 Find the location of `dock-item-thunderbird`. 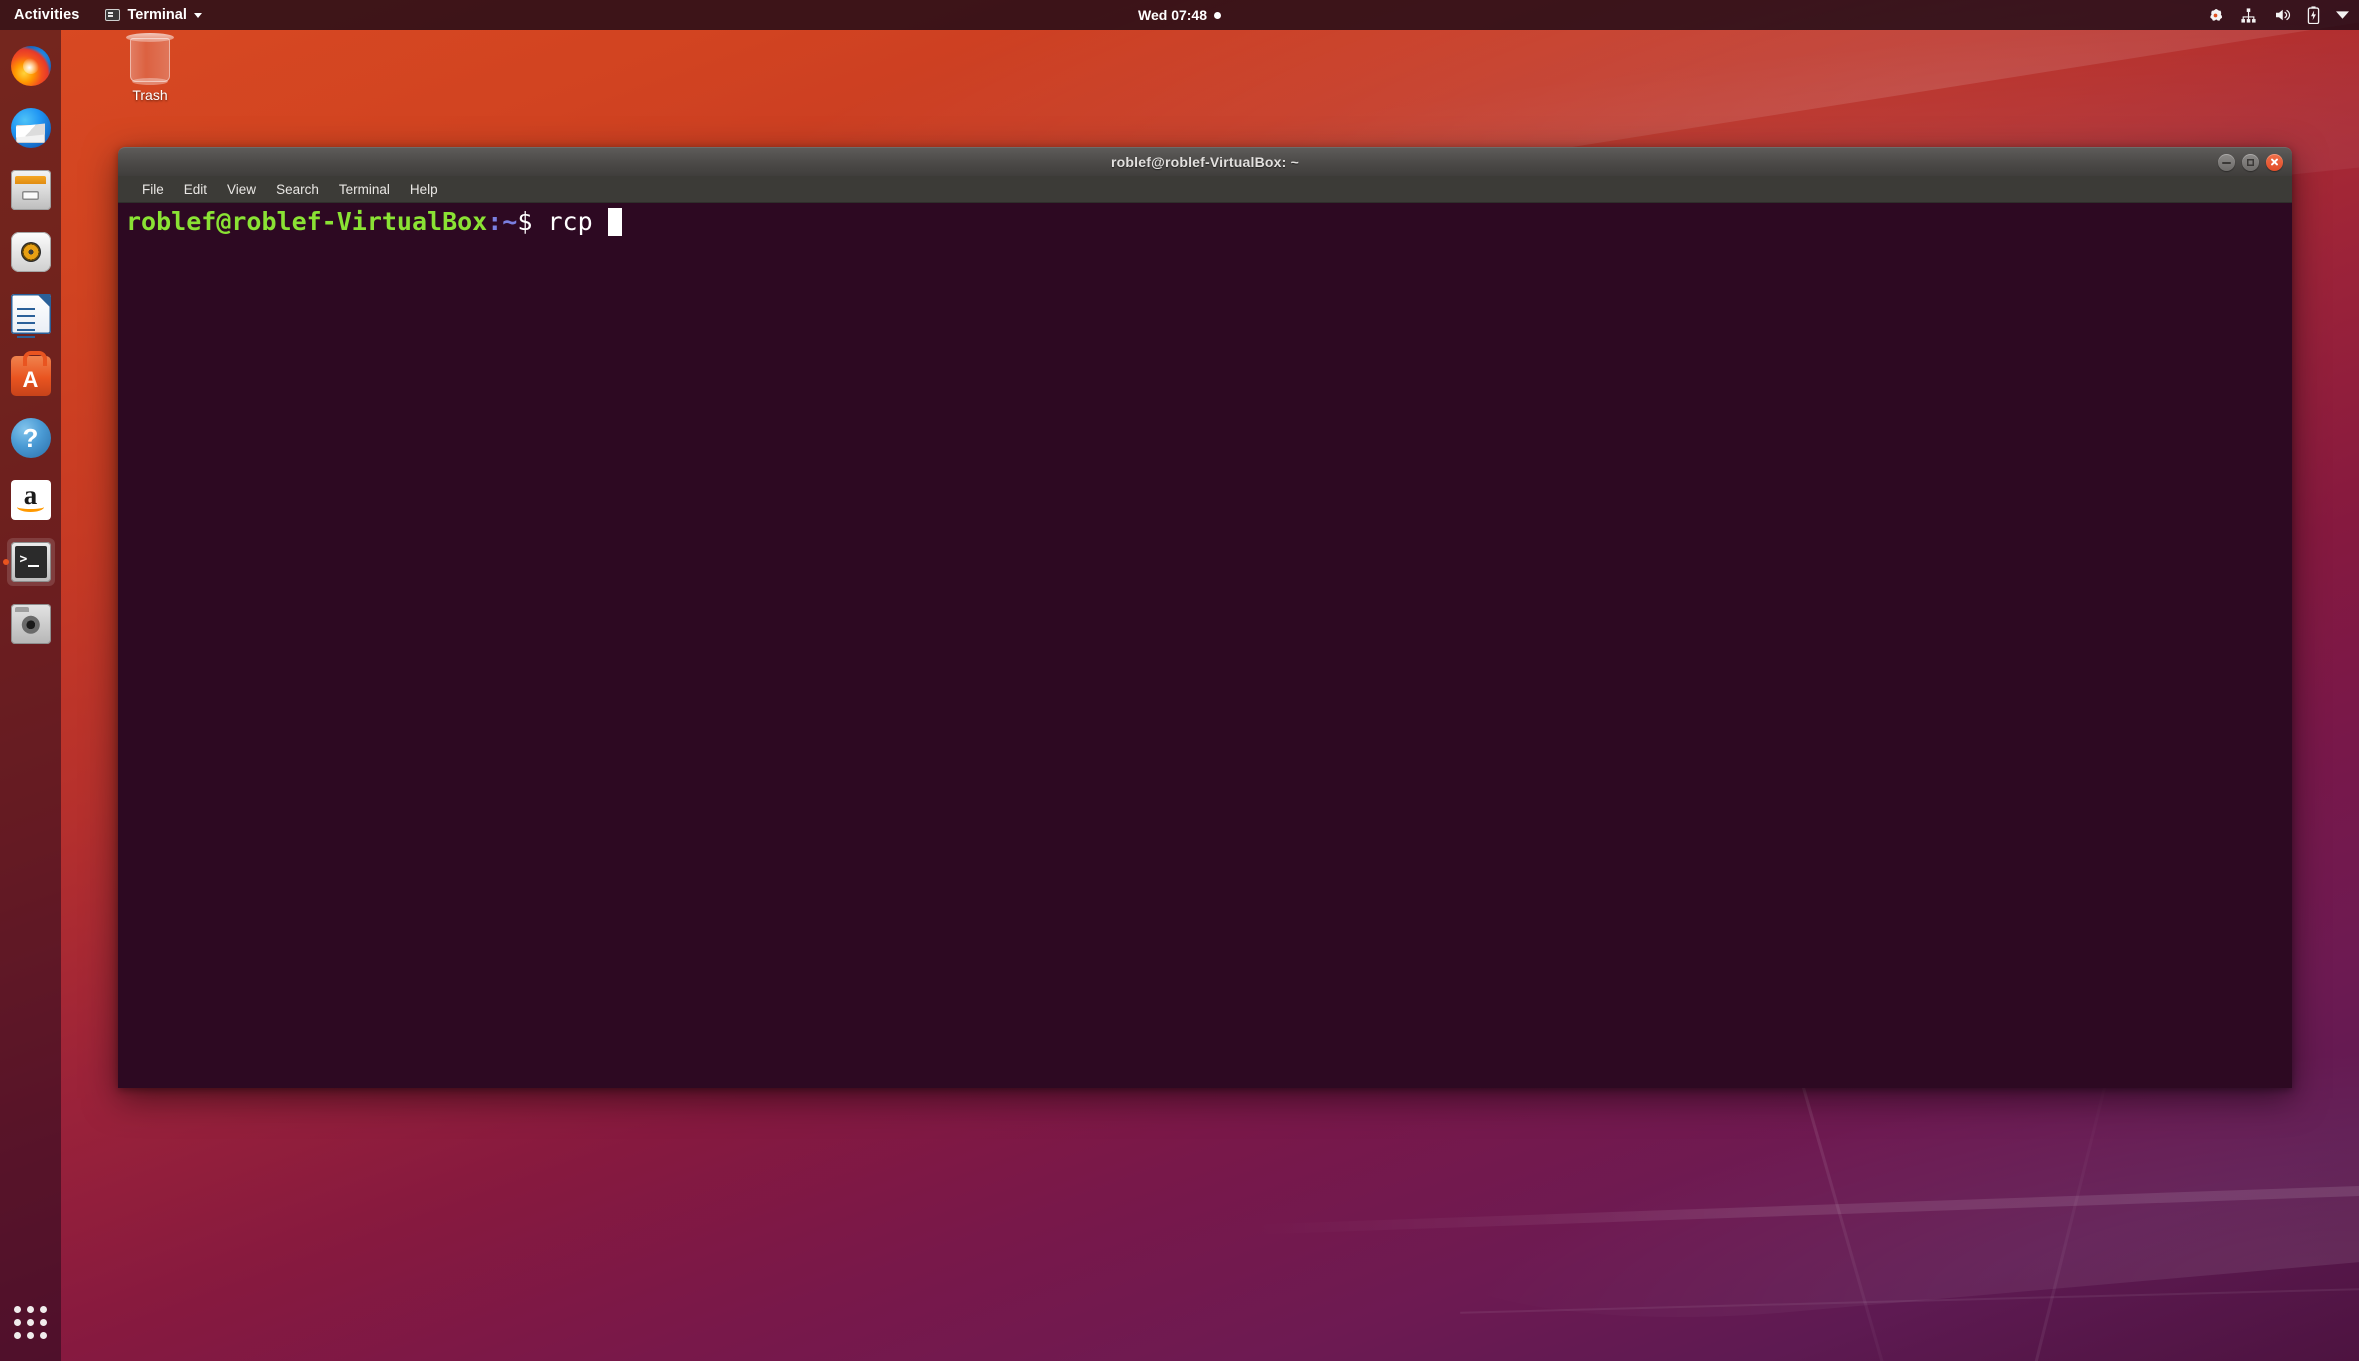

dock-item-thunderbird is located at coordinates (31, 128).